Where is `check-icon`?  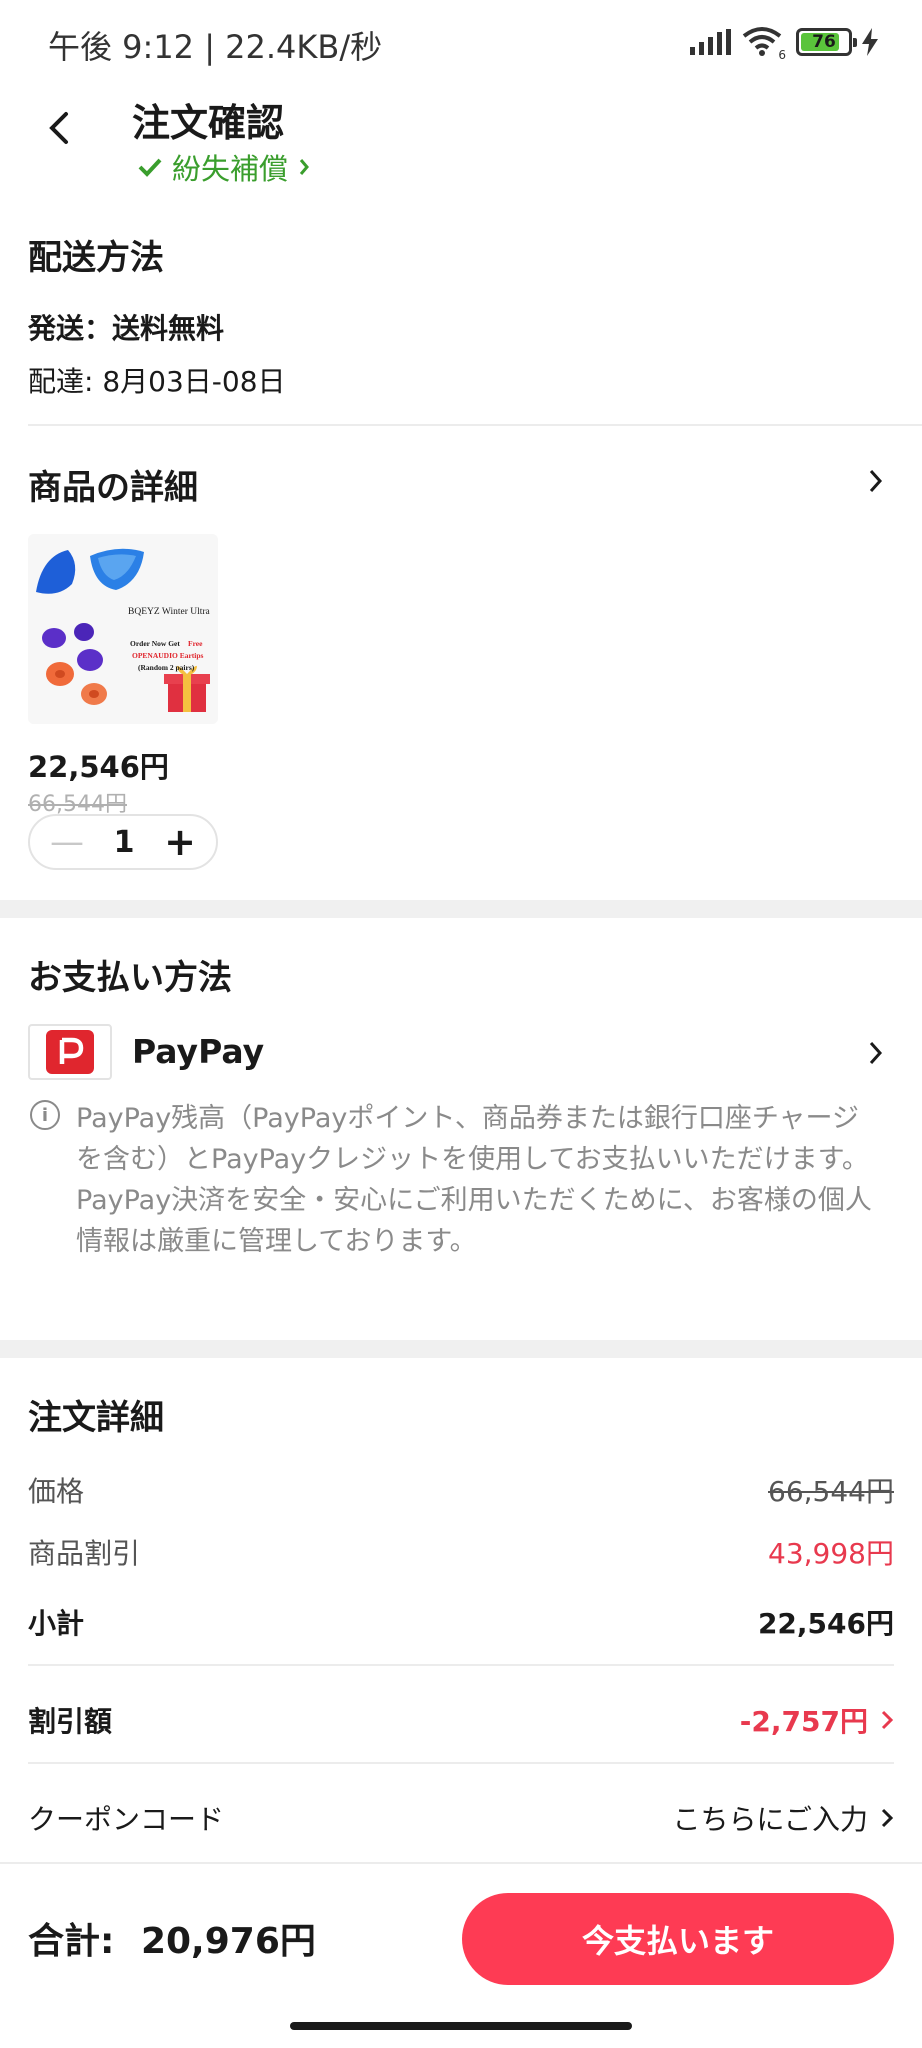 check-icon is located at coordinates (150, 167).